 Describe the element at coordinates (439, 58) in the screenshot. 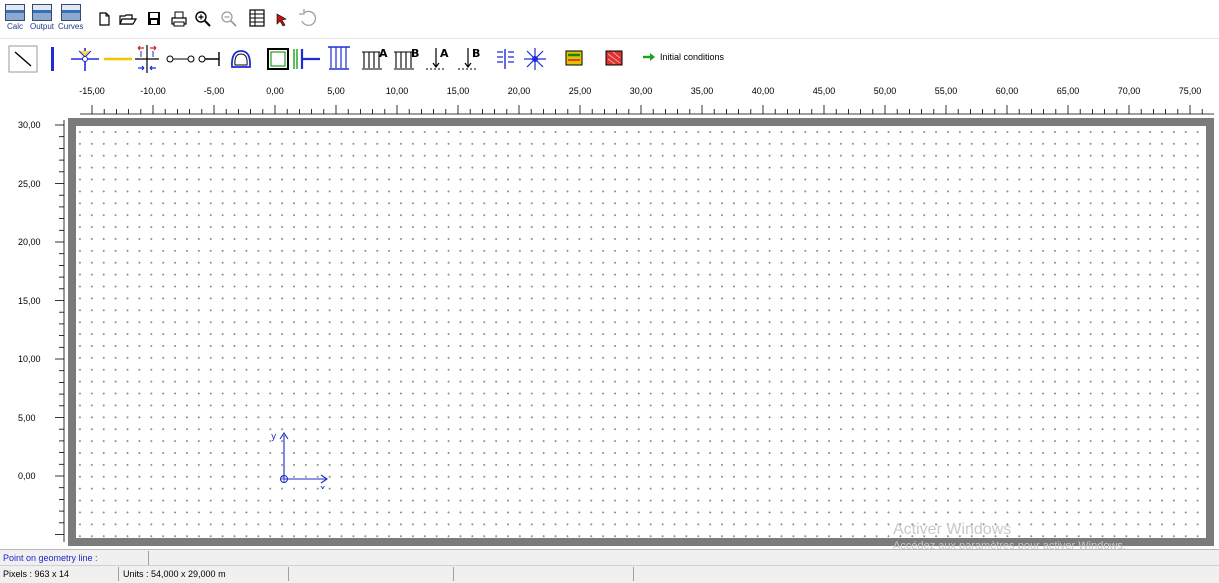

I see `point-load-a-icon: A` at that location.